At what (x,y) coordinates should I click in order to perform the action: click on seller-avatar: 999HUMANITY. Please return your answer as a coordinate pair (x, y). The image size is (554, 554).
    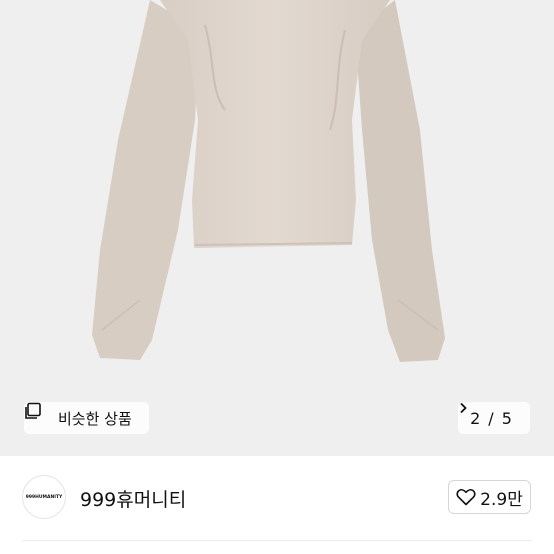
    Looking at the image, I should click on (44, 497).